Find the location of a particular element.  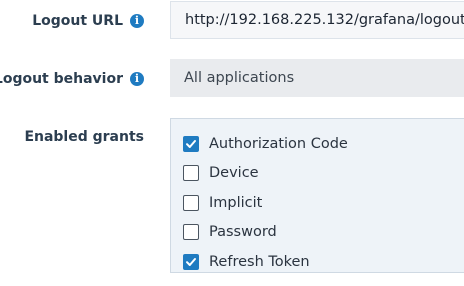

logout-url-input: http://192.168.225.132/grafana/logout is located at coordinates (317, 20).